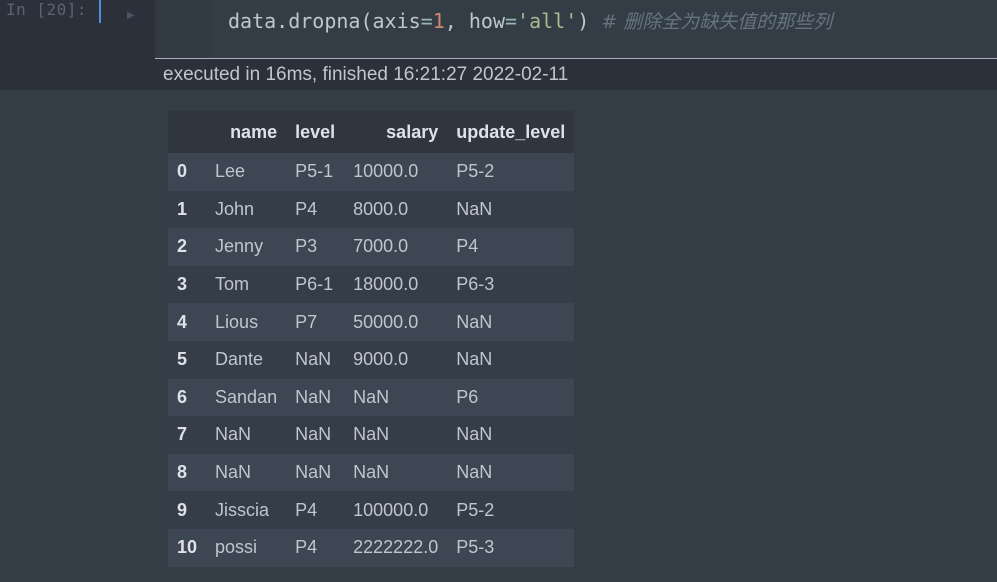  I want to click on cell-salary: 100000.0, so click(391, 509).